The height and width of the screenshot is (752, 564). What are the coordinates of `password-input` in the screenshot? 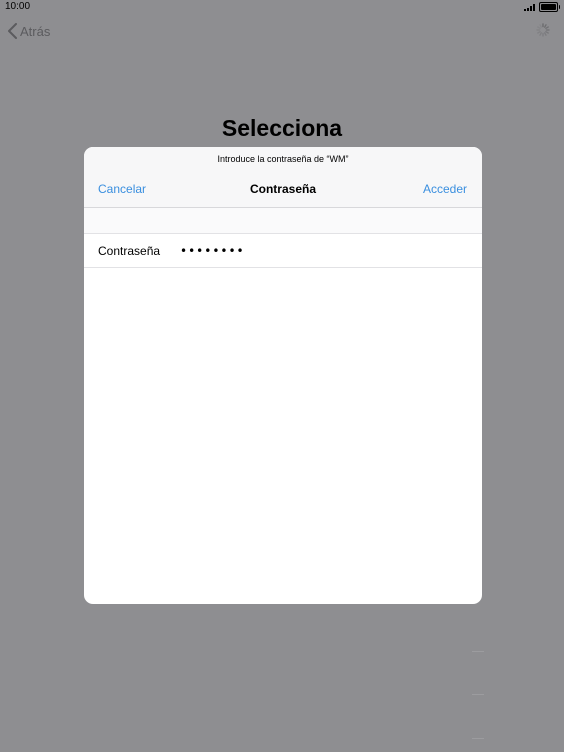 It's located at (331, 250).